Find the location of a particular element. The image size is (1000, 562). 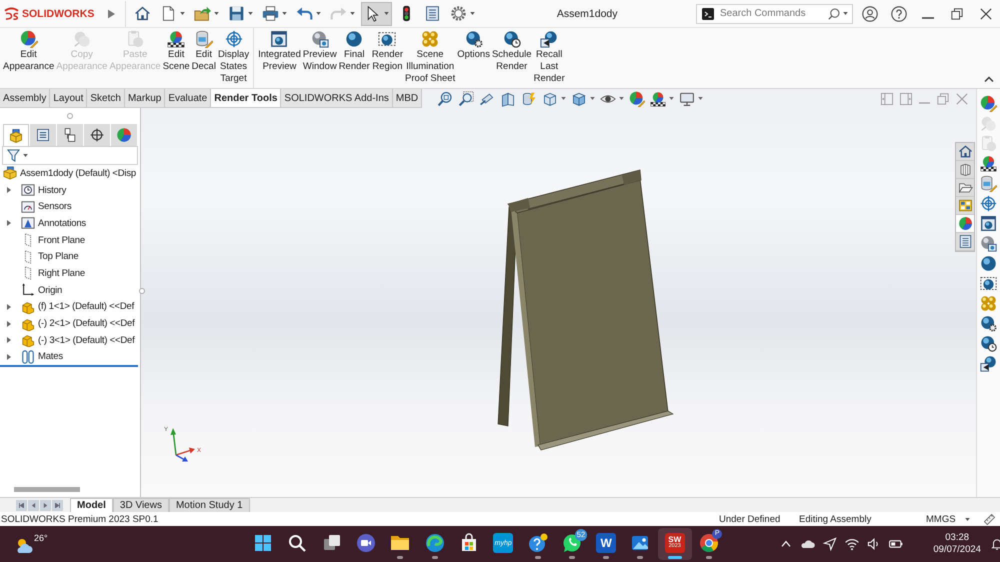

search-input: Search Commands is located at coordinates (774, 13).